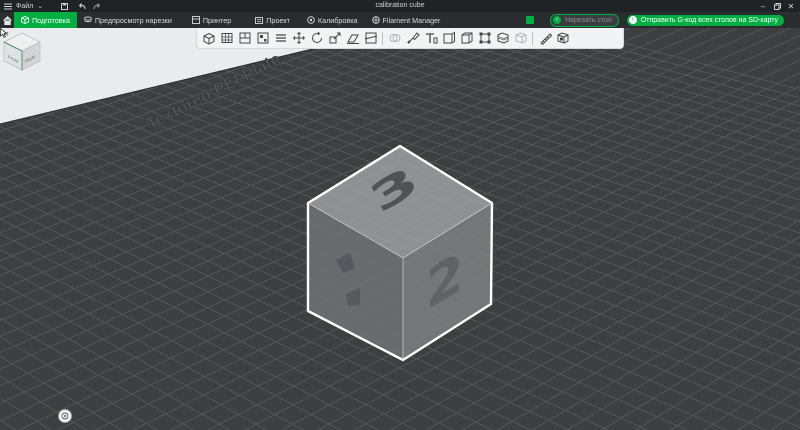 This screenshot has height=430, width=800. I want to click on printer-icon, so click(195, 20).